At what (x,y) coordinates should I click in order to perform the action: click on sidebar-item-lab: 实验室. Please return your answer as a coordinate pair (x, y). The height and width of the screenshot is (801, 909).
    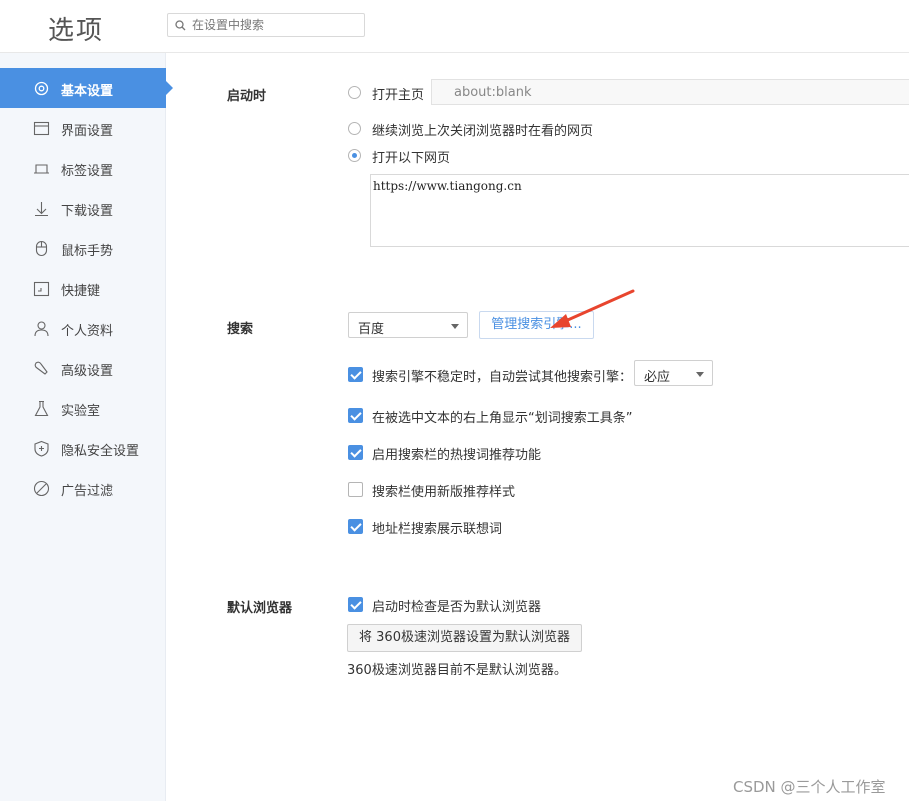
    Looking at the image, I should click on (83, 408).